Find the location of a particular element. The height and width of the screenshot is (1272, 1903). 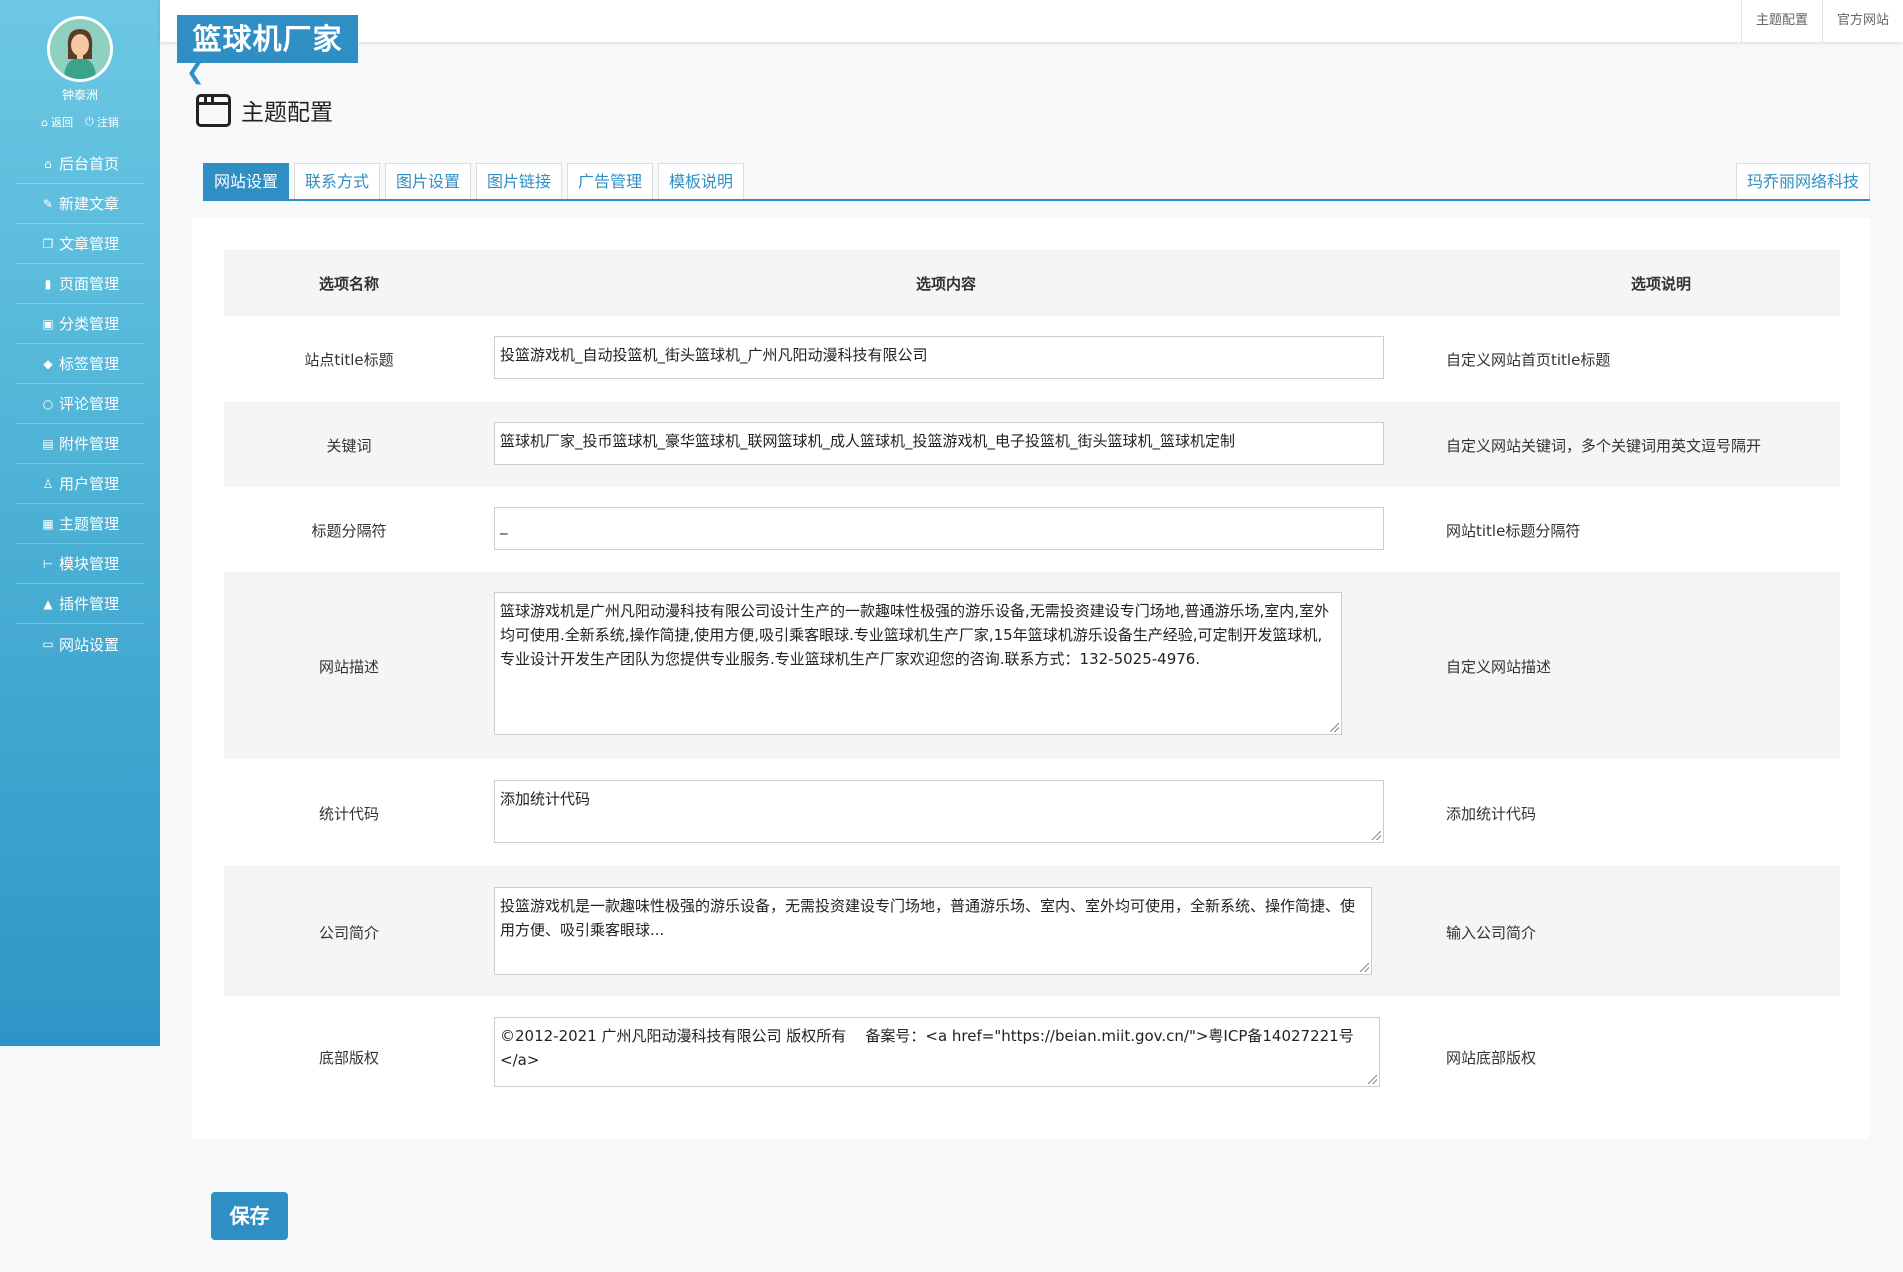

tab-template-info: 模板说明 is located at coordinates (701, 181).